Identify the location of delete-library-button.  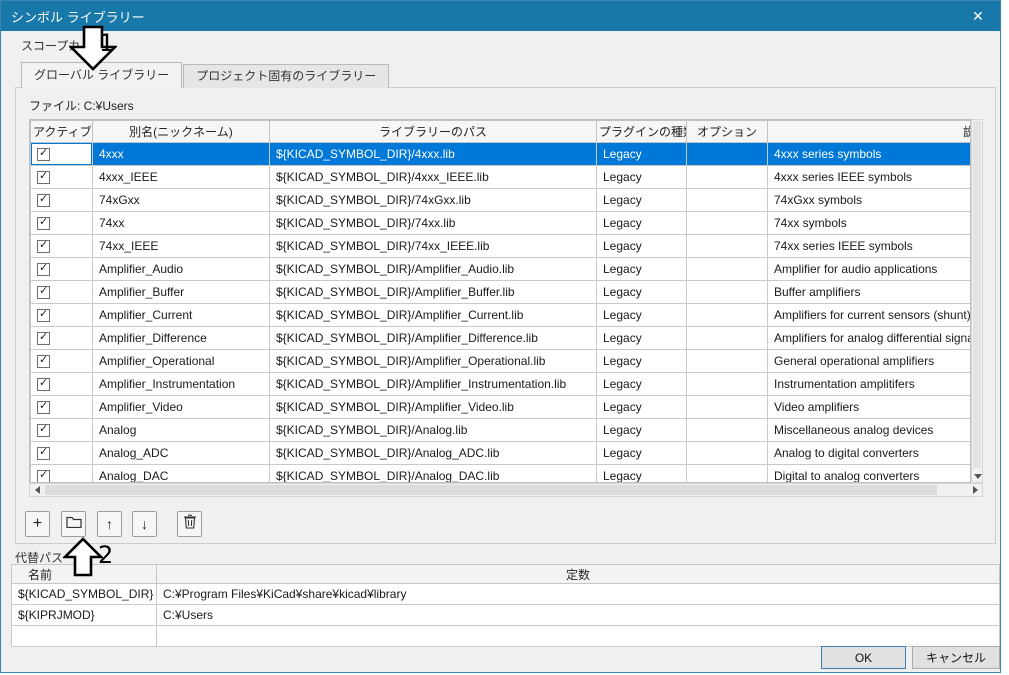
(189, 524).